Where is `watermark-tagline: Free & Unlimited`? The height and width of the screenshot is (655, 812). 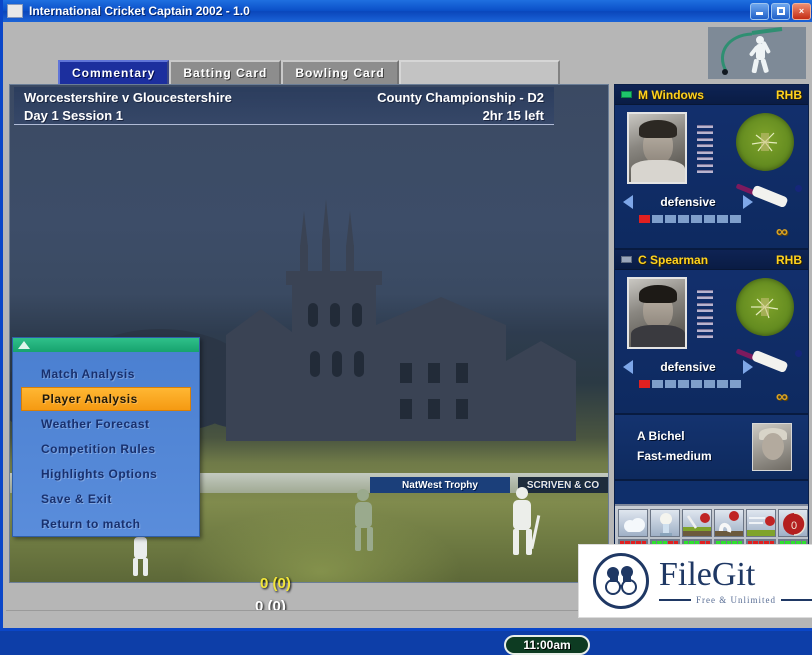 watermark-tagline: Free & Unlimited is located at coordinates (736, 599).